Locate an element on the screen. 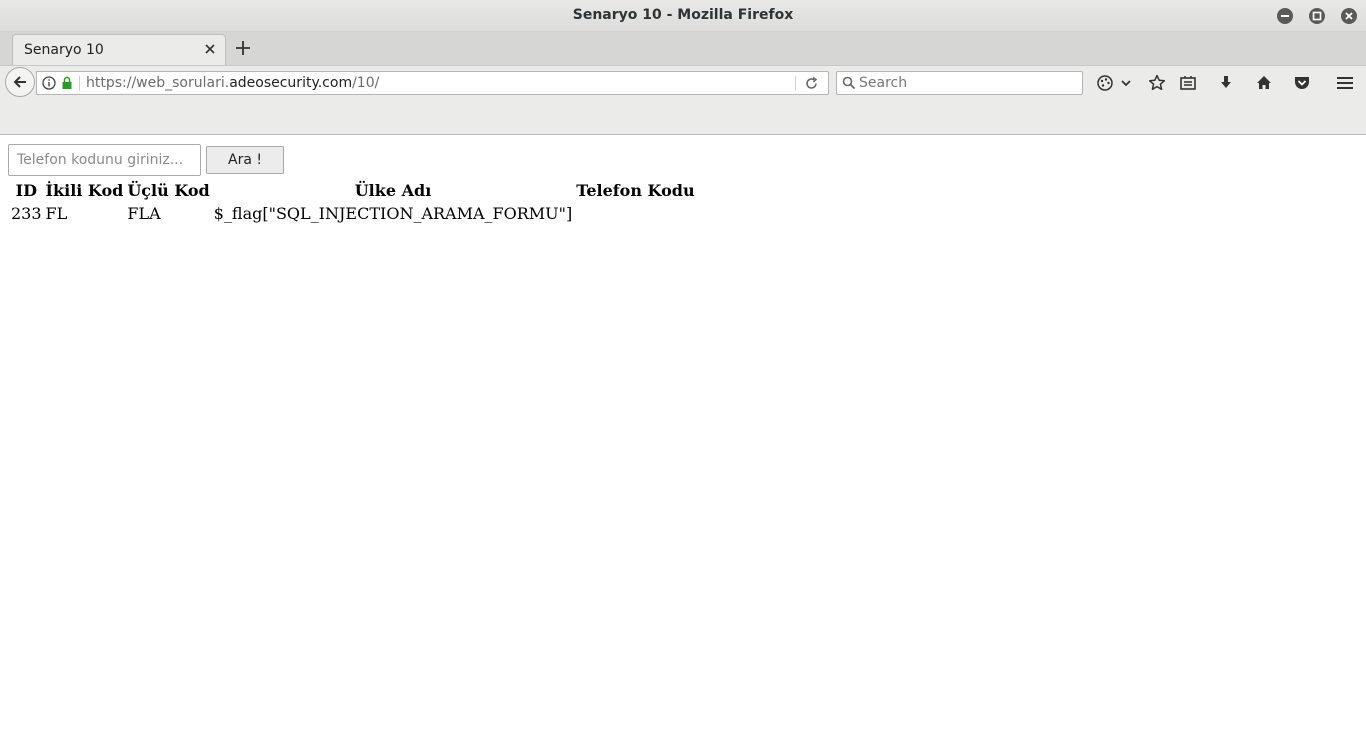  sync-icon is located at coordinates (1105, 83).